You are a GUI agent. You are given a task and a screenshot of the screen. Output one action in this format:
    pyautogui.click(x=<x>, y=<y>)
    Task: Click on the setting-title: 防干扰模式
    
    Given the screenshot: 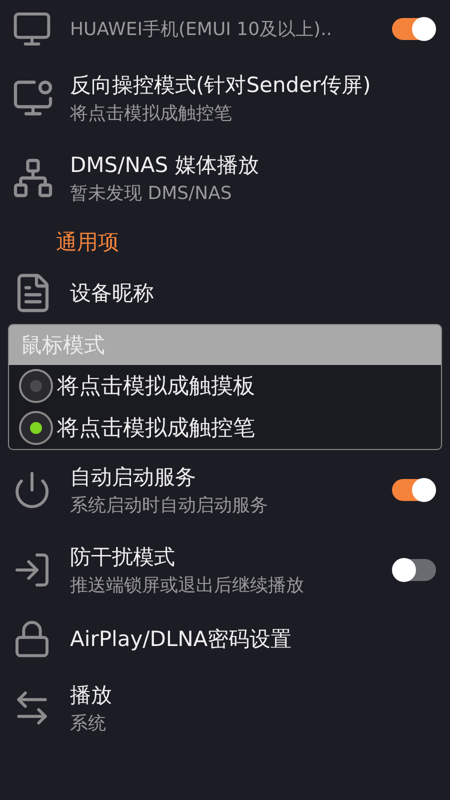 What is the action you would take?
    pyautogui.click(x=123, y=557)
    